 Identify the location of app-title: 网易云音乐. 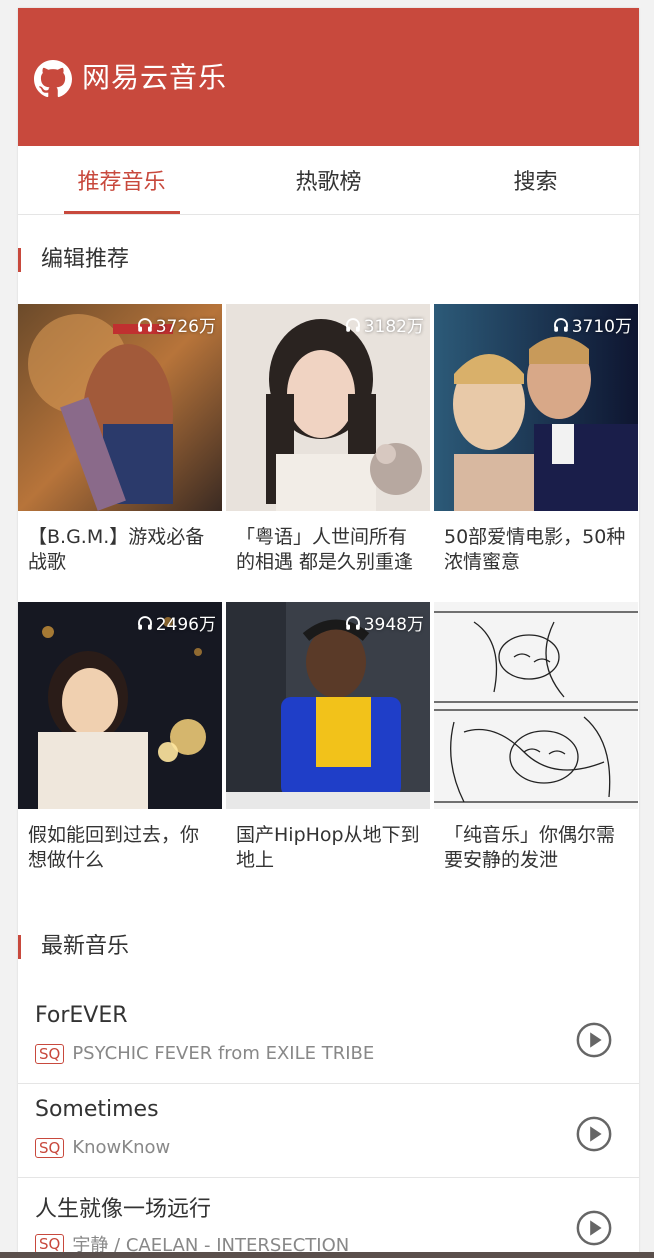
(155, 77).